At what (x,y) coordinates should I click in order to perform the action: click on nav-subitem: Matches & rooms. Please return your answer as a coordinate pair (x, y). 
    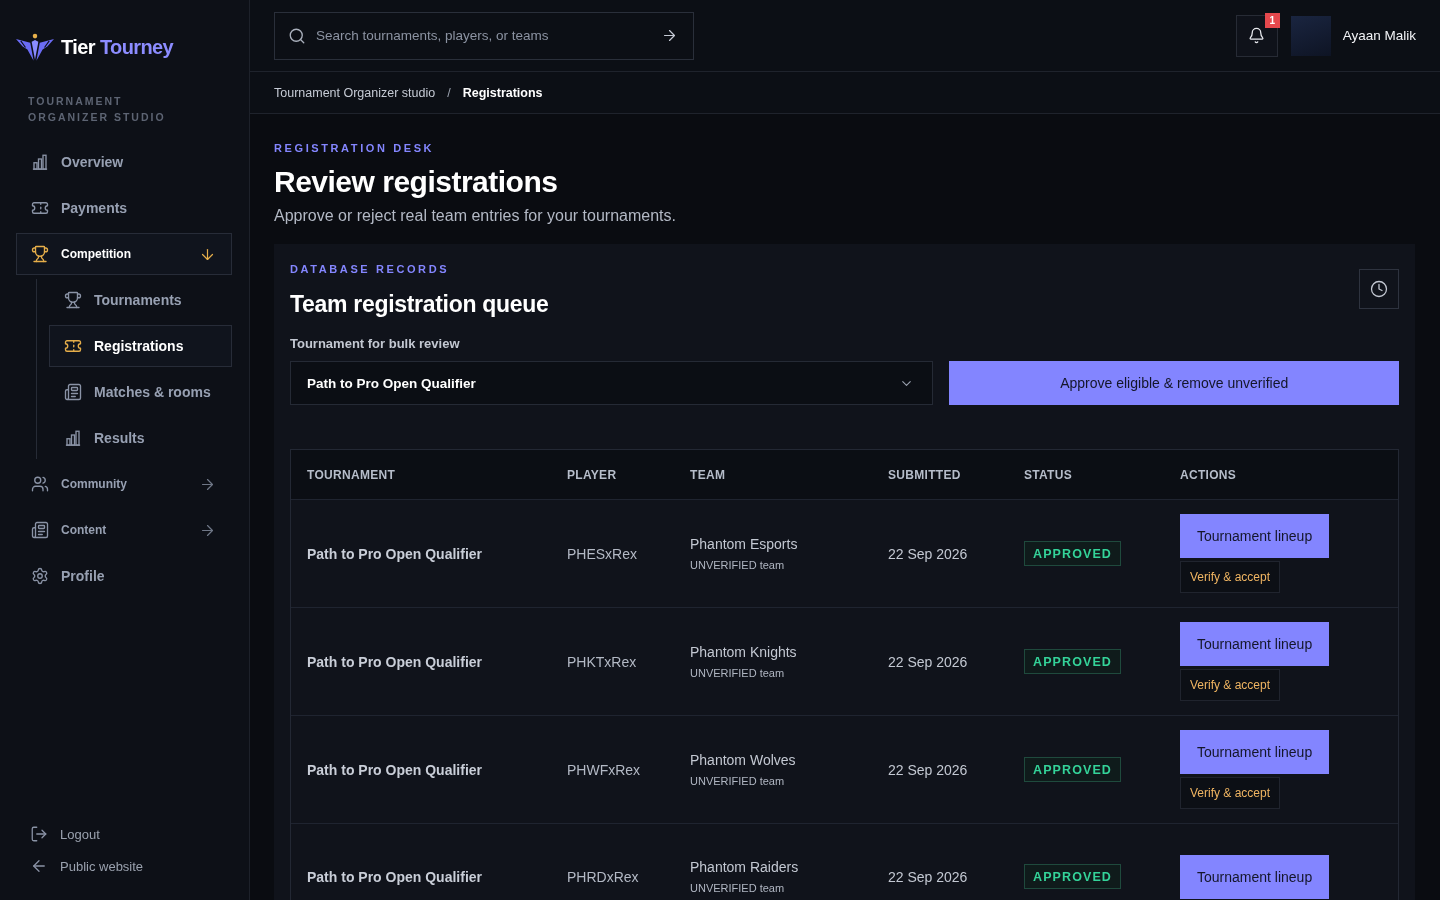
    Looking at the image, I should click on (140, 392).